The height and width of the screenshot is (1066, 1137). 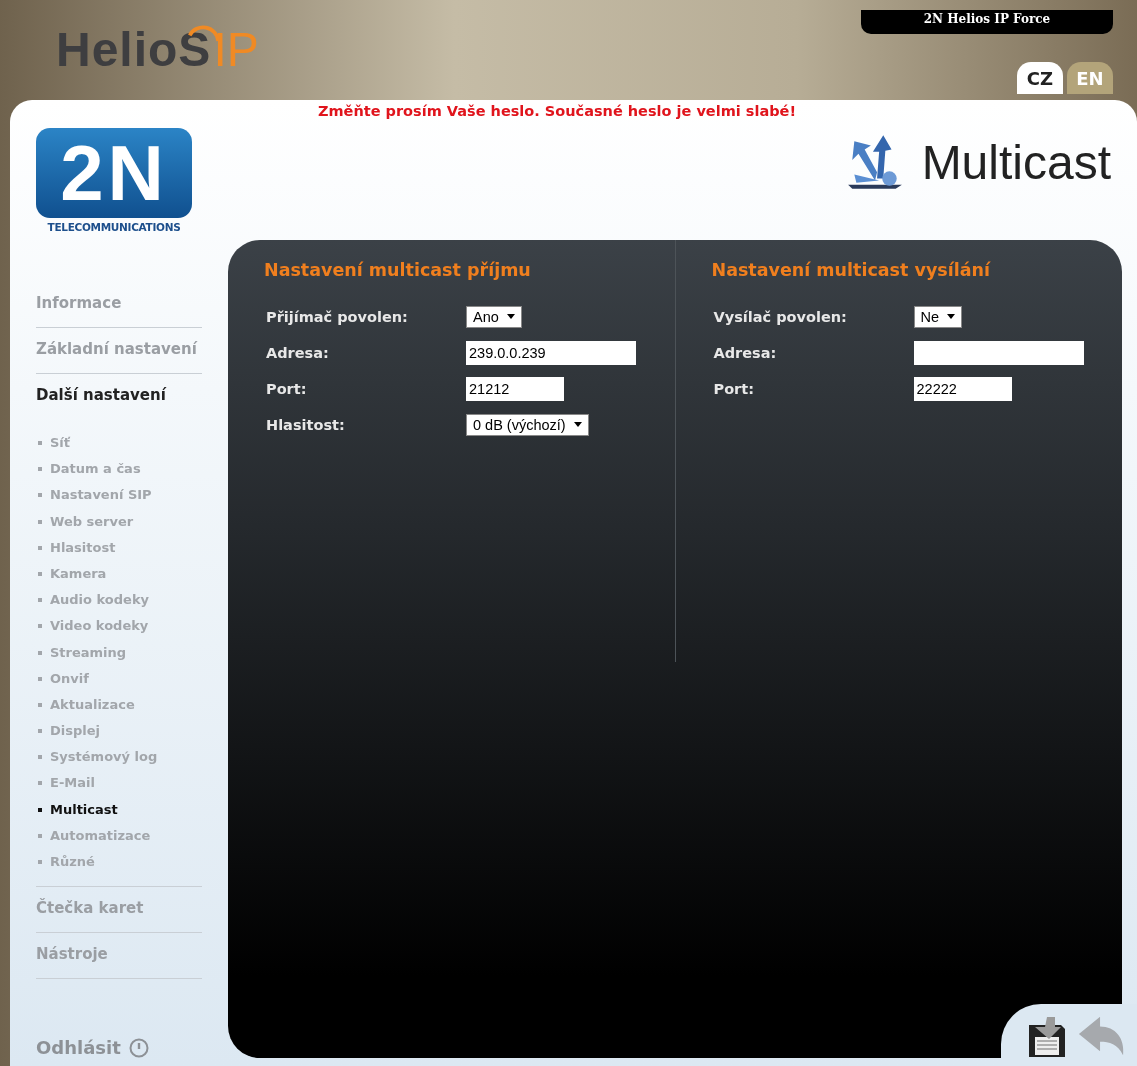 What do you see at coordinates (1016, 162) in the screenshot?
I see `page-title: Multicast` at bounding box center [1016, 162].